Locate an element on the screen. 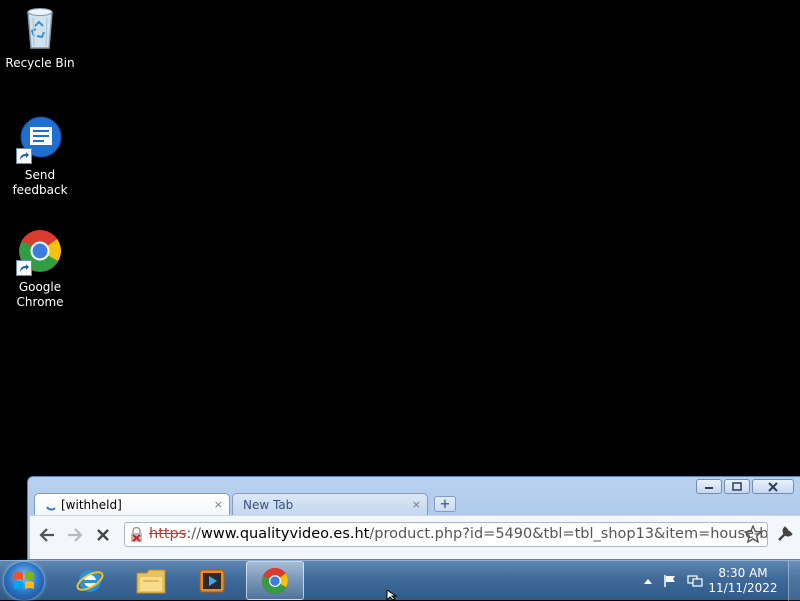 This screenshot has width=800, height=601. maximize-button is located at coordinates (737, 486).